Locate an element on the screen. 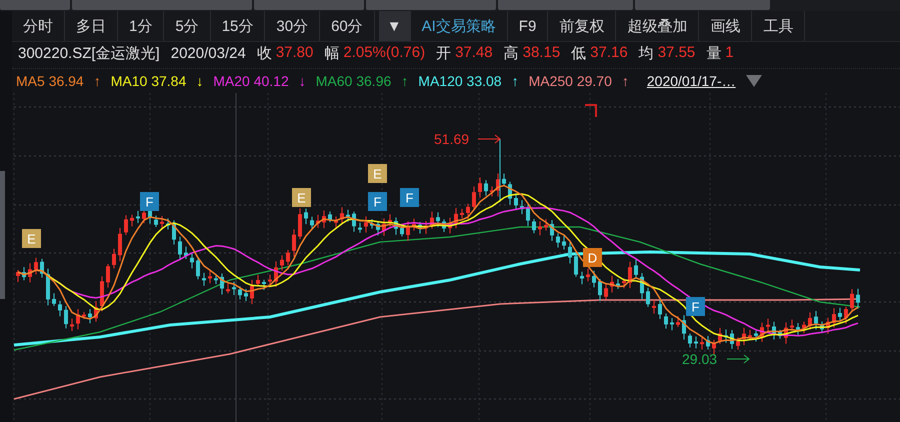 The image size is (900, 422). period-tab: AI交易策略 is located at coordinates (459, 26).